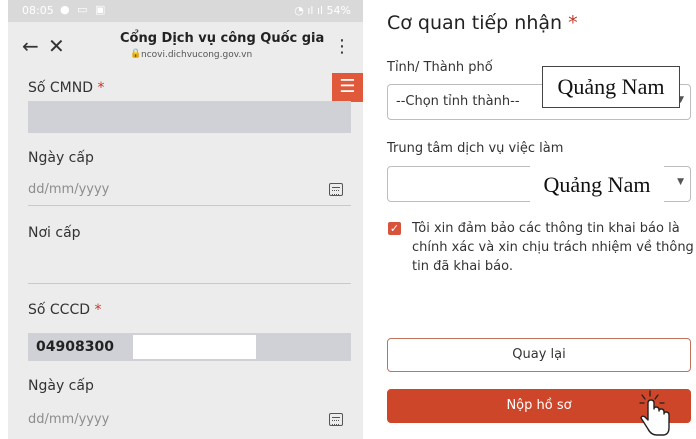 The width and height of the screenshot is (696, 439). What do you see at coordinates (136, 54) in the screenshot?
I see `lock-icon: 🔒` at bounding box center [136, 54].